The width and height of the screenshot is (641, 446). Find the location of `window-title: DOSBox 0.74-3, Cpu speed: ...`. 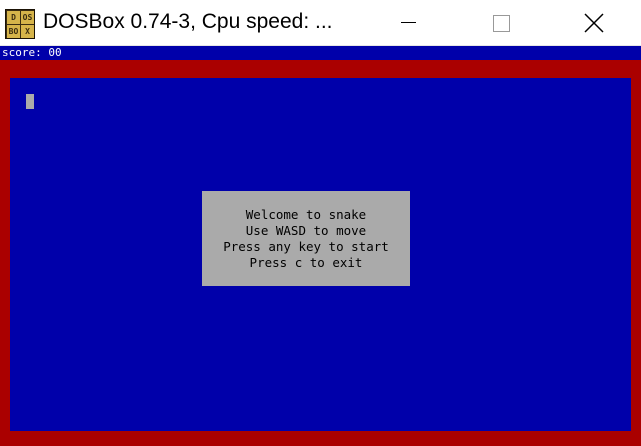

window-title: DOSBox 0.74-3, Cpu speed: ... is located at coordinates (188, 21).